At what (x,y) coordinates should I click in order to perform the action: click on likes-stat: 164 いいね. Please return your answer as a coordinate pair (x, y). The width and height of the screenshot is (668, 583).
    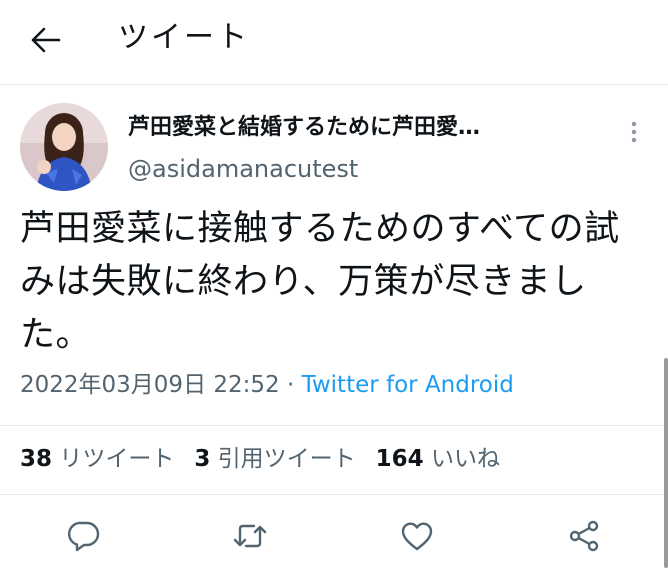
    Looking at the image, I should click on (448, 459).